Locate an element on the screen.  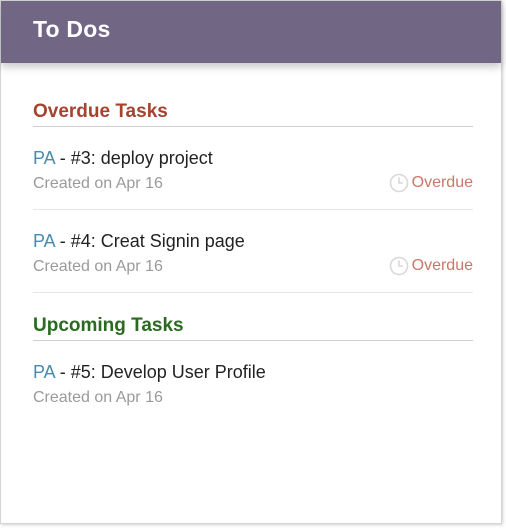
task-created-date: Created on Apr 16 is located at coordinates (98, 397).